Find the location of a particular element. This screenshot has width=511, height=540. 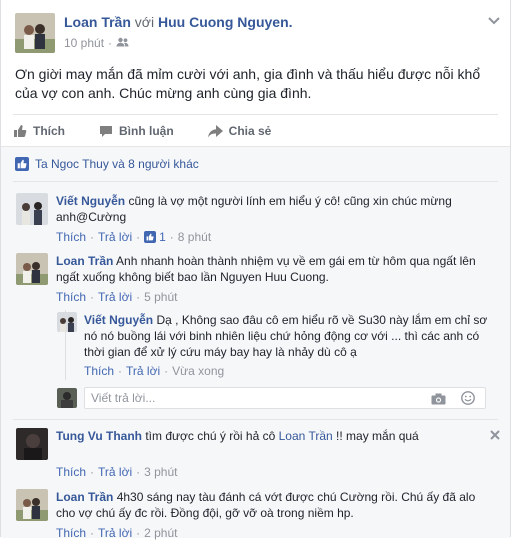

reply-reply-link: Trả lời is located at coordinates (143, 371).